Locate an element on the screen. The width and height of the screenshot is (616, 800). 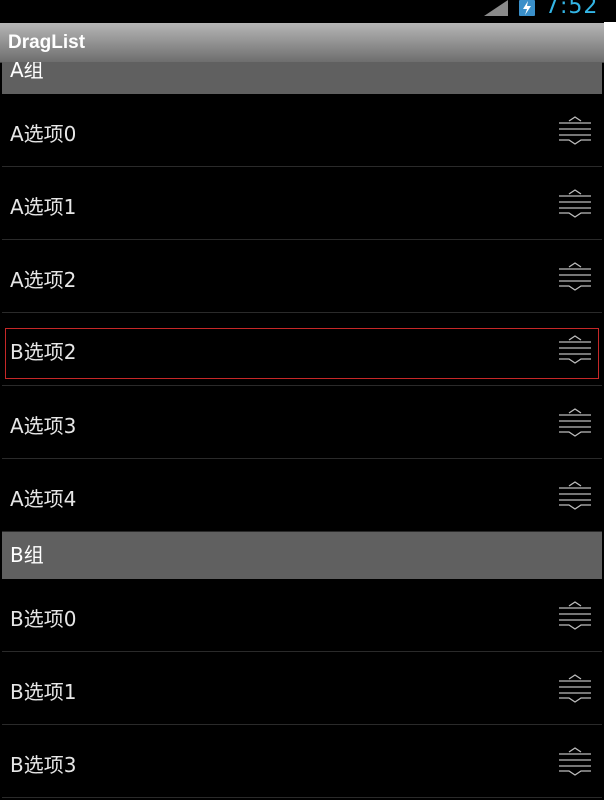
list-item-label: B选项1 is located at coordinates (43, 692).